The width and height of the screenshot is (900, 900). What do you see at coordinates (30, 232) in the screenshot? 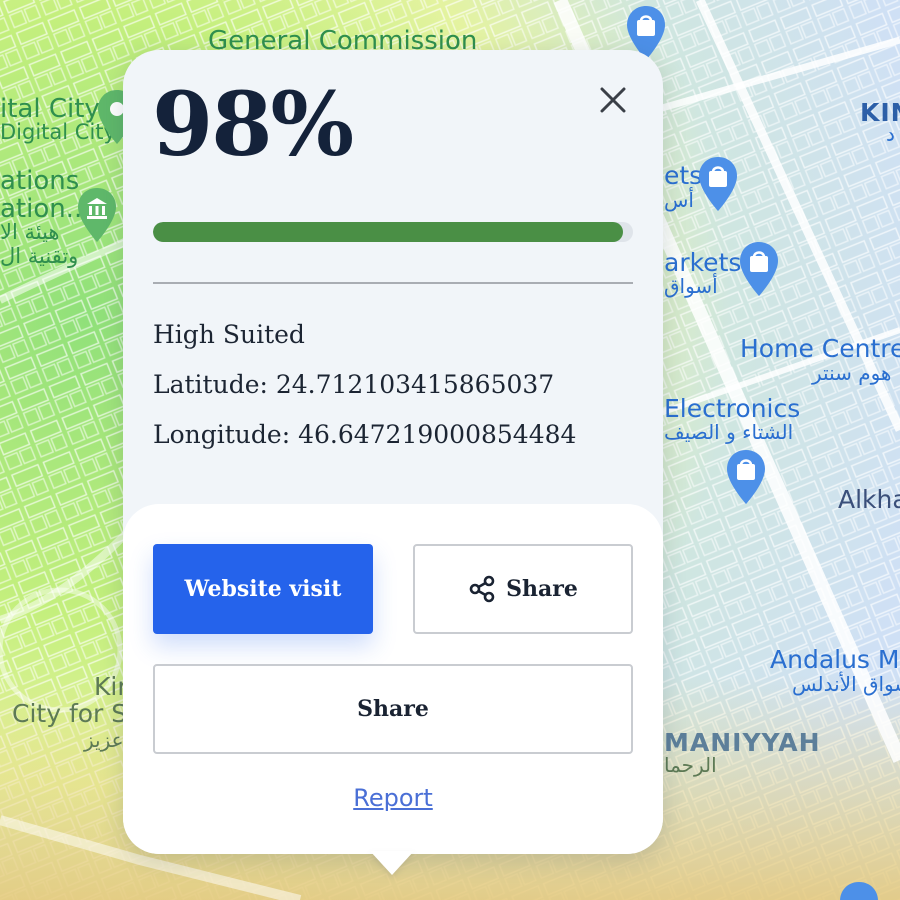
I see `map-label-arabic-1: هيئة الا` at bounding box center [30, 232].